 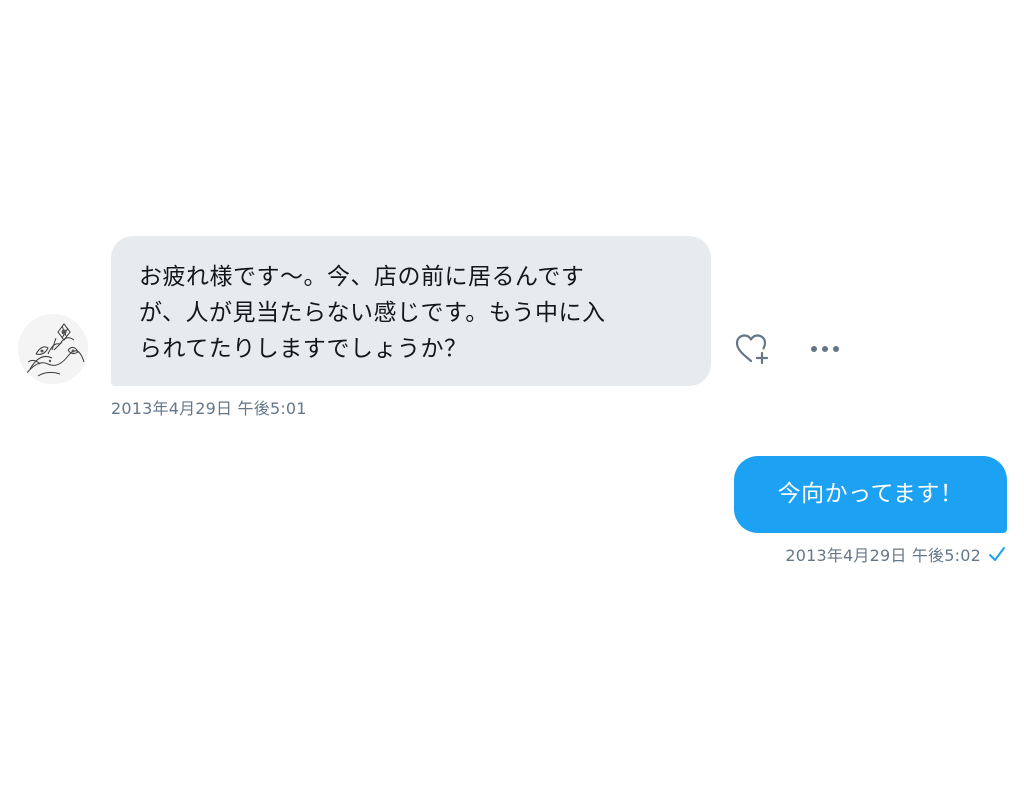 I want to click on incoming-message-line: が、人が見当たらない感じです。もう中に入, so click(x=372, y=313).